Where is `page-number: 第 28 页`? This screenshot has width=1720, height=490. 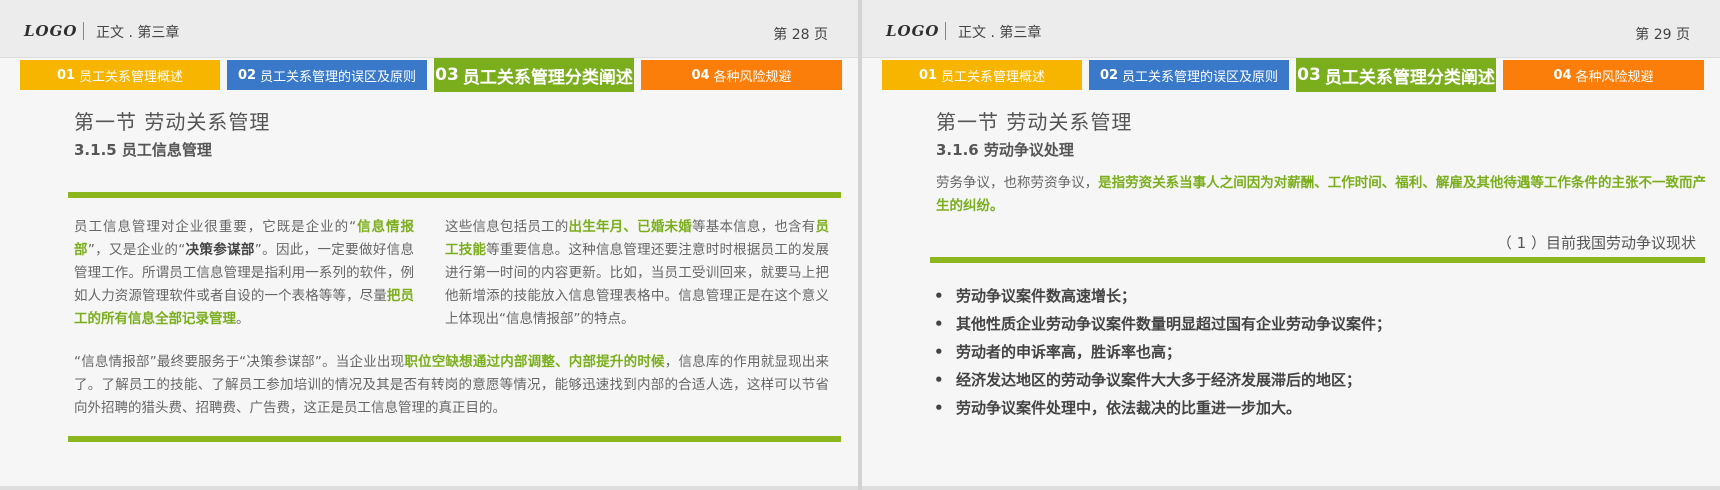
page-number: 第 28 页 is located at coordinates (800, 35).